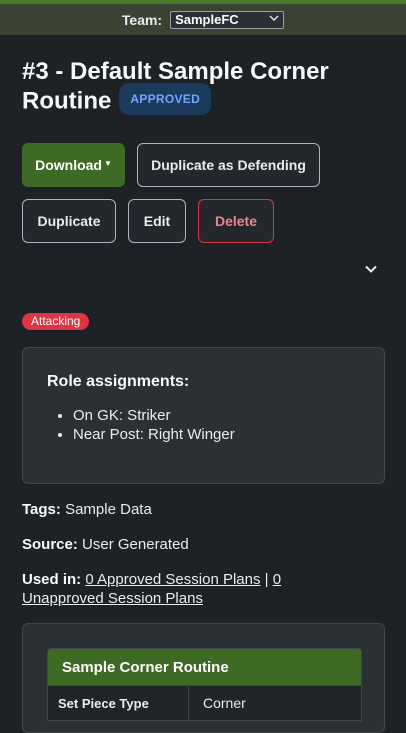 This screenshot has width=406, height=733. What do you see at coordinates (135, 544) in the screenshot?
I see `source-value: User Generated` at bounding box center [135, 544].